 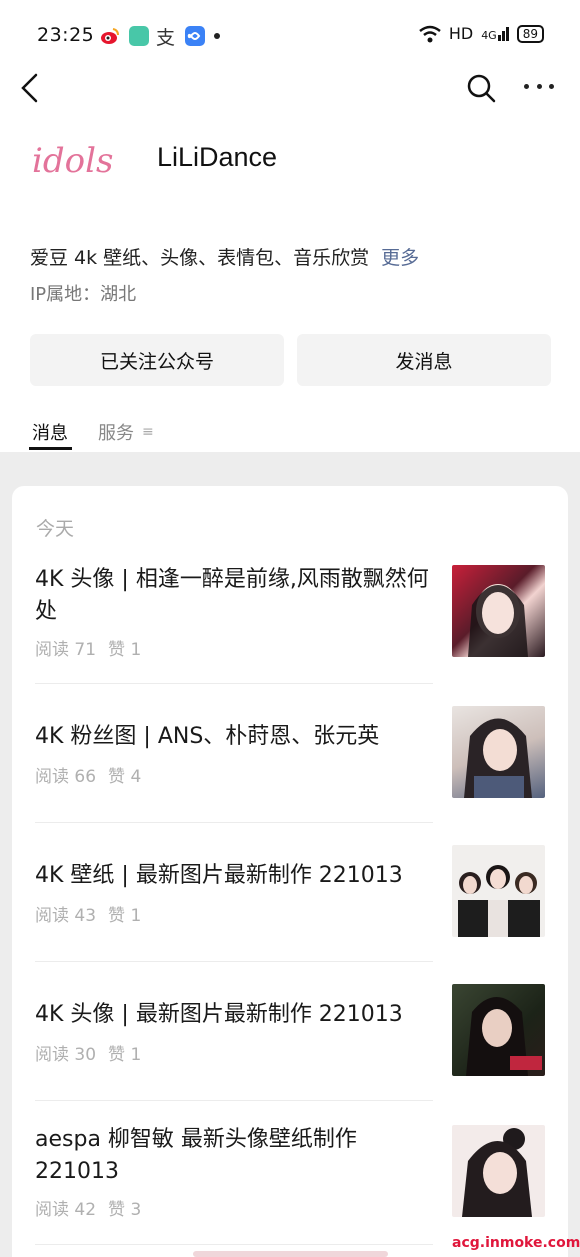 What do you see at coordinates (516, 1243) in the screenshot?
I see `watermark: acg.inmoke.com` at bounding box center [516, 1243].